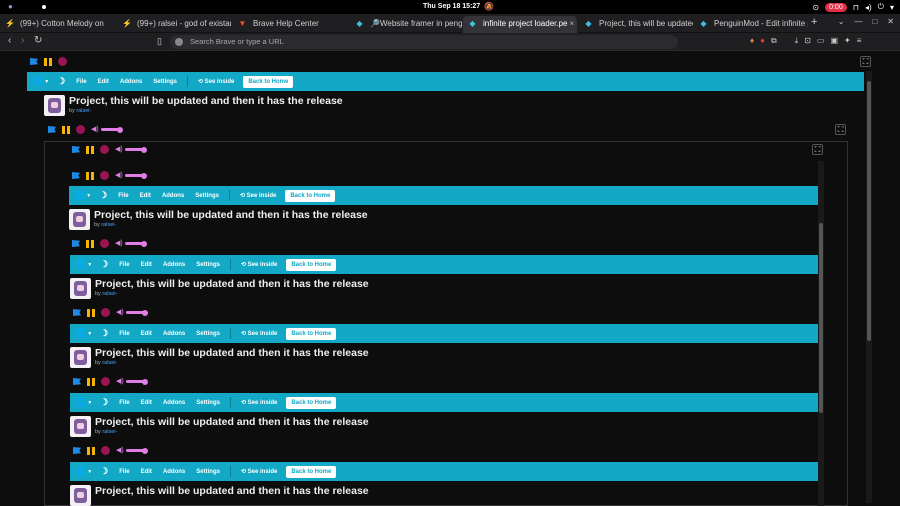 The height and width of the screenshot is (506, 900). Describe the element at coordinates (834, 41) in the screenshot. I see `wallet-icon: ▣` at that location.